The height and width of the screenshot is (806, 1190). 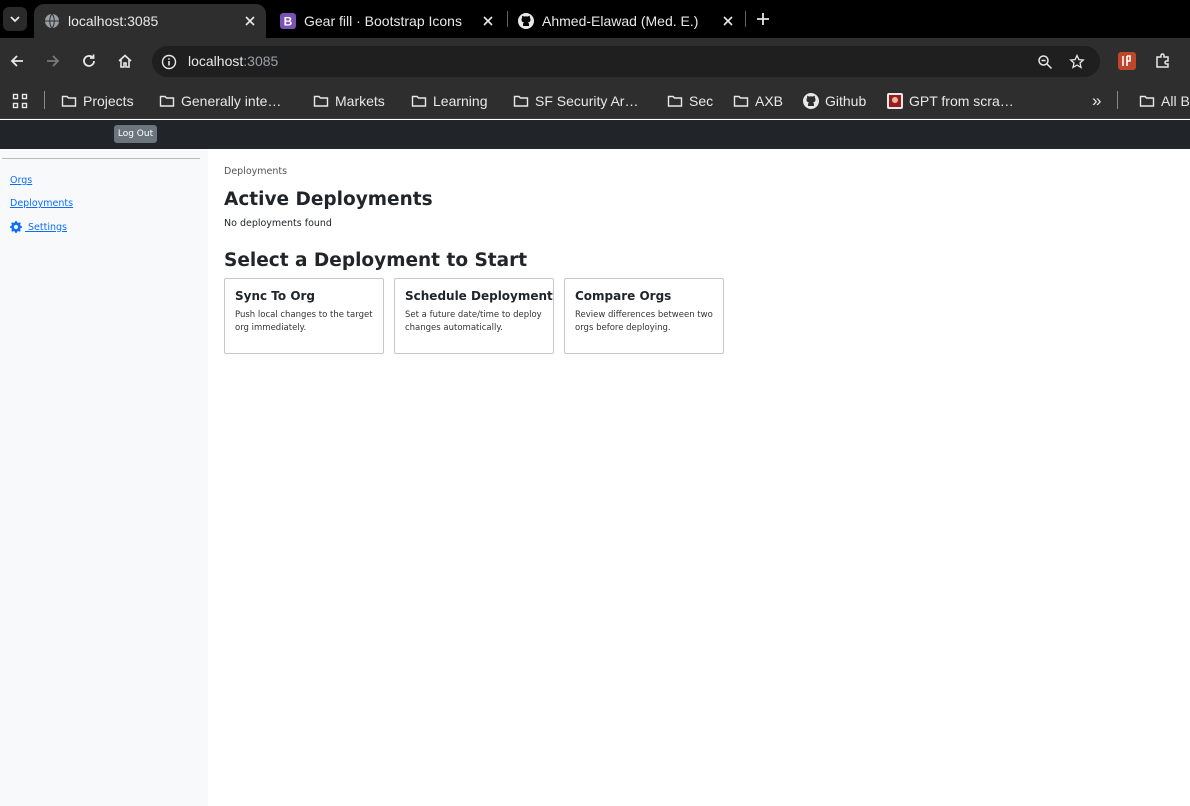 I want to click on new-tab-button, so click(x=763, y=19).